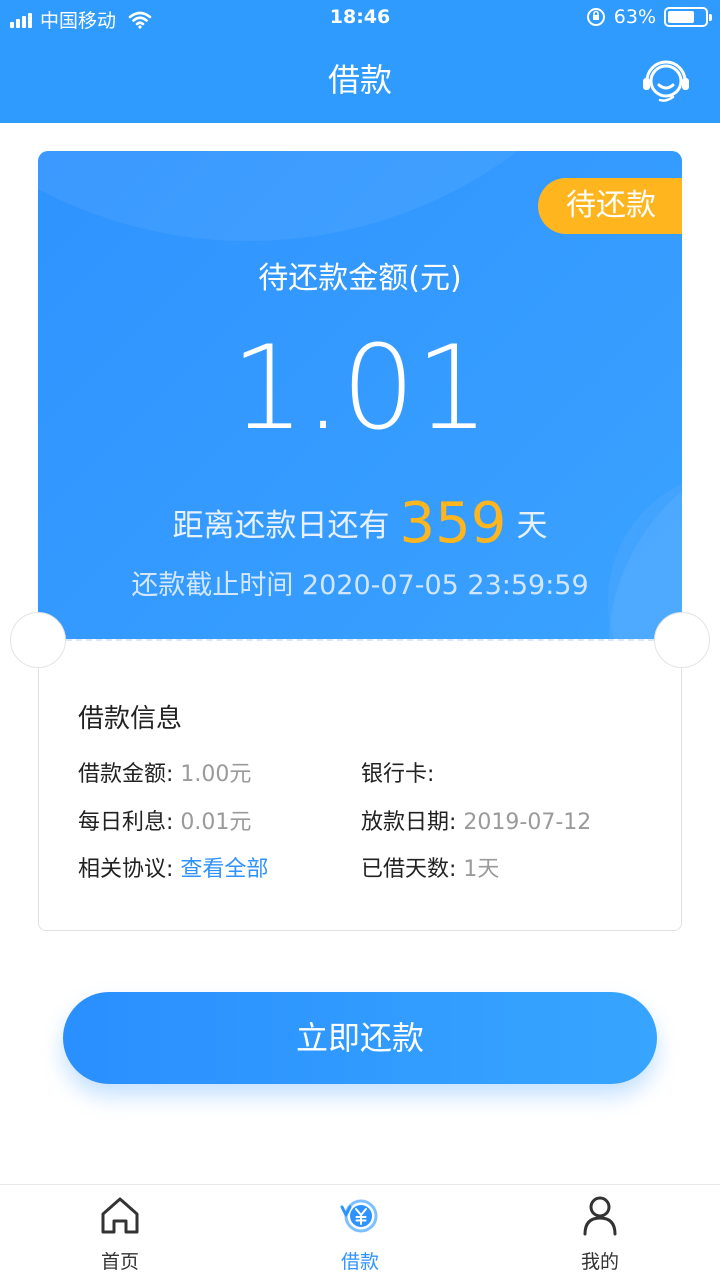  I want to click on daily-interest-row: 每日利息: 0.01元, so click(164, 820).